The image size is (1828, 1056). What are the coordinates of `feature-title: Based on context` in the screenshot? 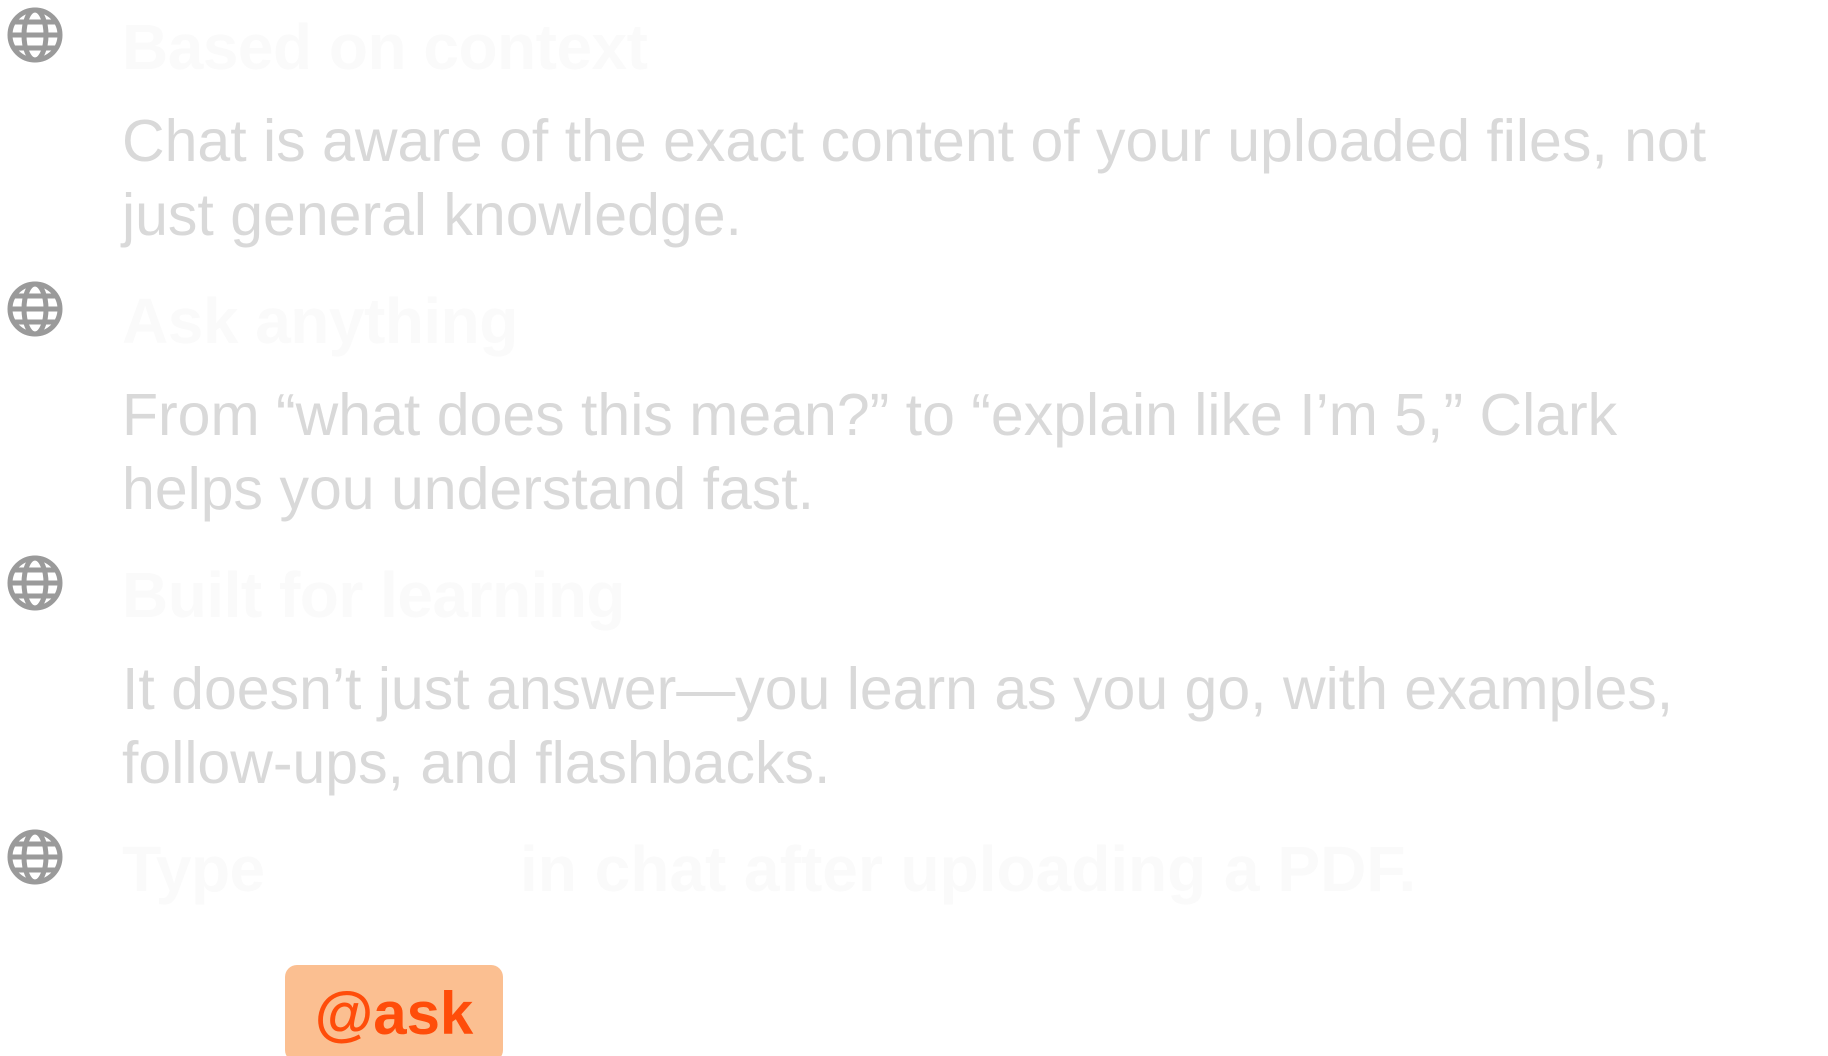 It's located at (385, 47).